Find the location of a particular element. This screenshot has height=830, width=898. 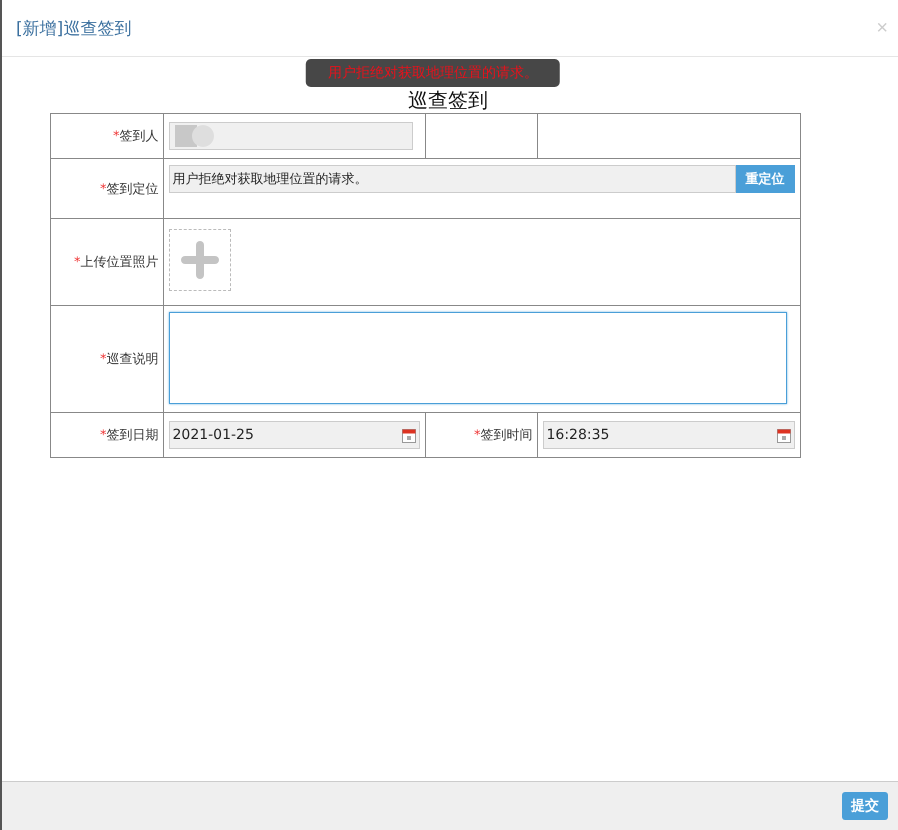

plus-icon is located at coordinates (199, 260).